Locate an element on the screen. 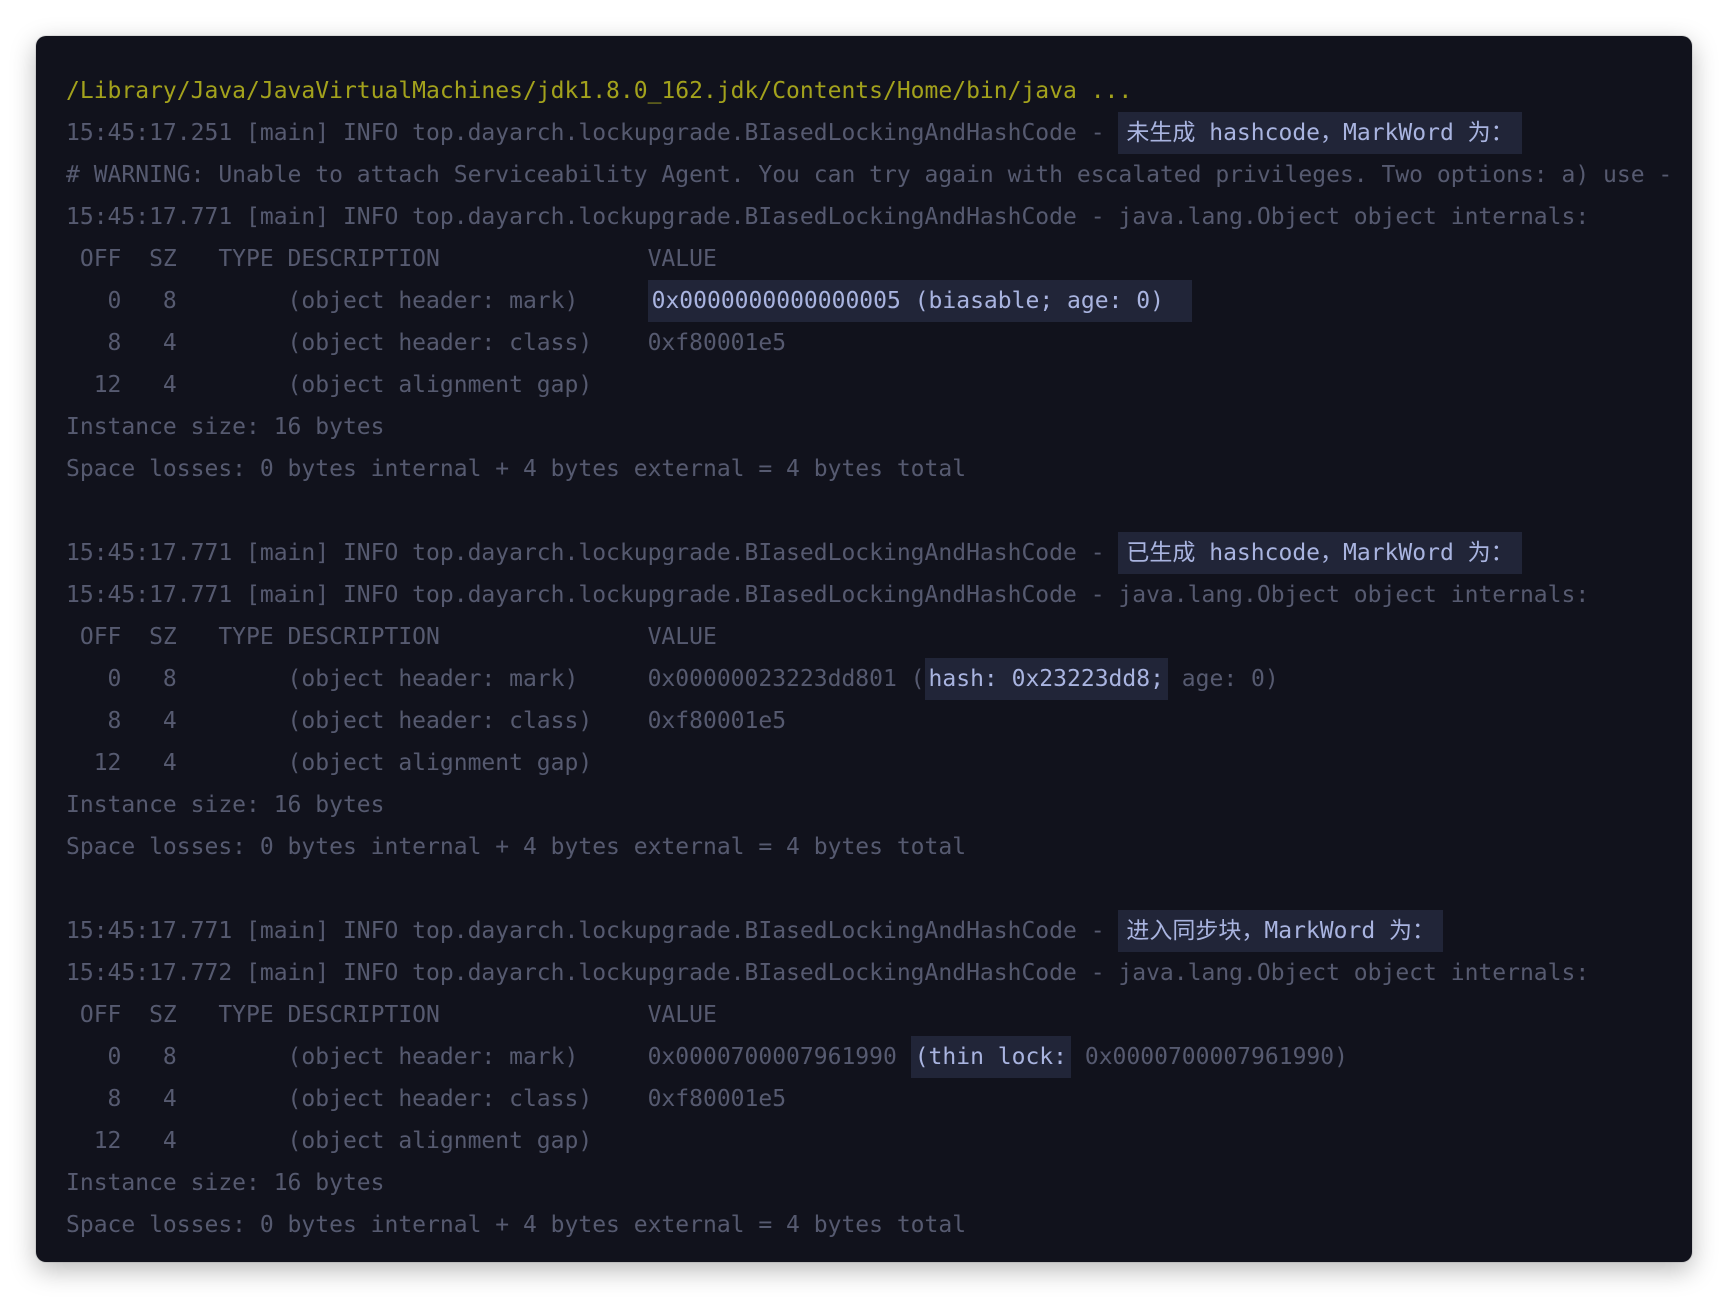  highlight-sync-block: 进入同步块，MarkWord 为： is located at coordinates (1281, 931).